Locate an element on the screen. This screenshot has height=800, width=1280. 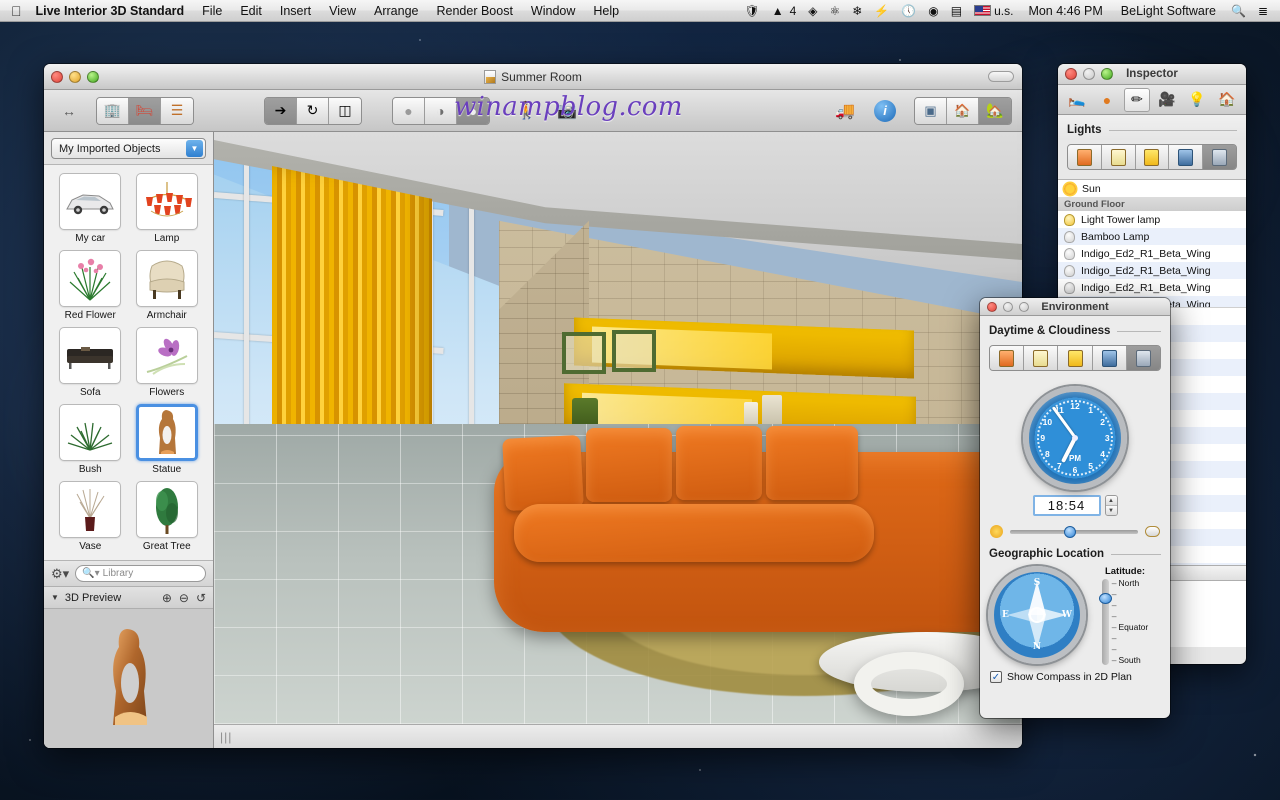
library-item-vase: Vase is located at coordinates (90, 517).